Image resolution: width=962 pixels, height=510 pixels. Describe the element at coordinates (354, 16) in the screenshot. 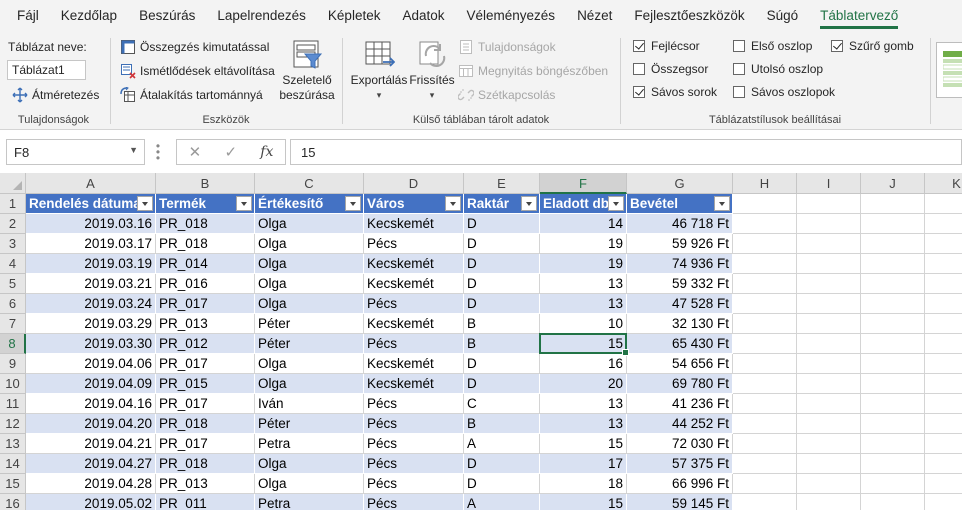

I see `tab-formulas: Képletek` at that location.